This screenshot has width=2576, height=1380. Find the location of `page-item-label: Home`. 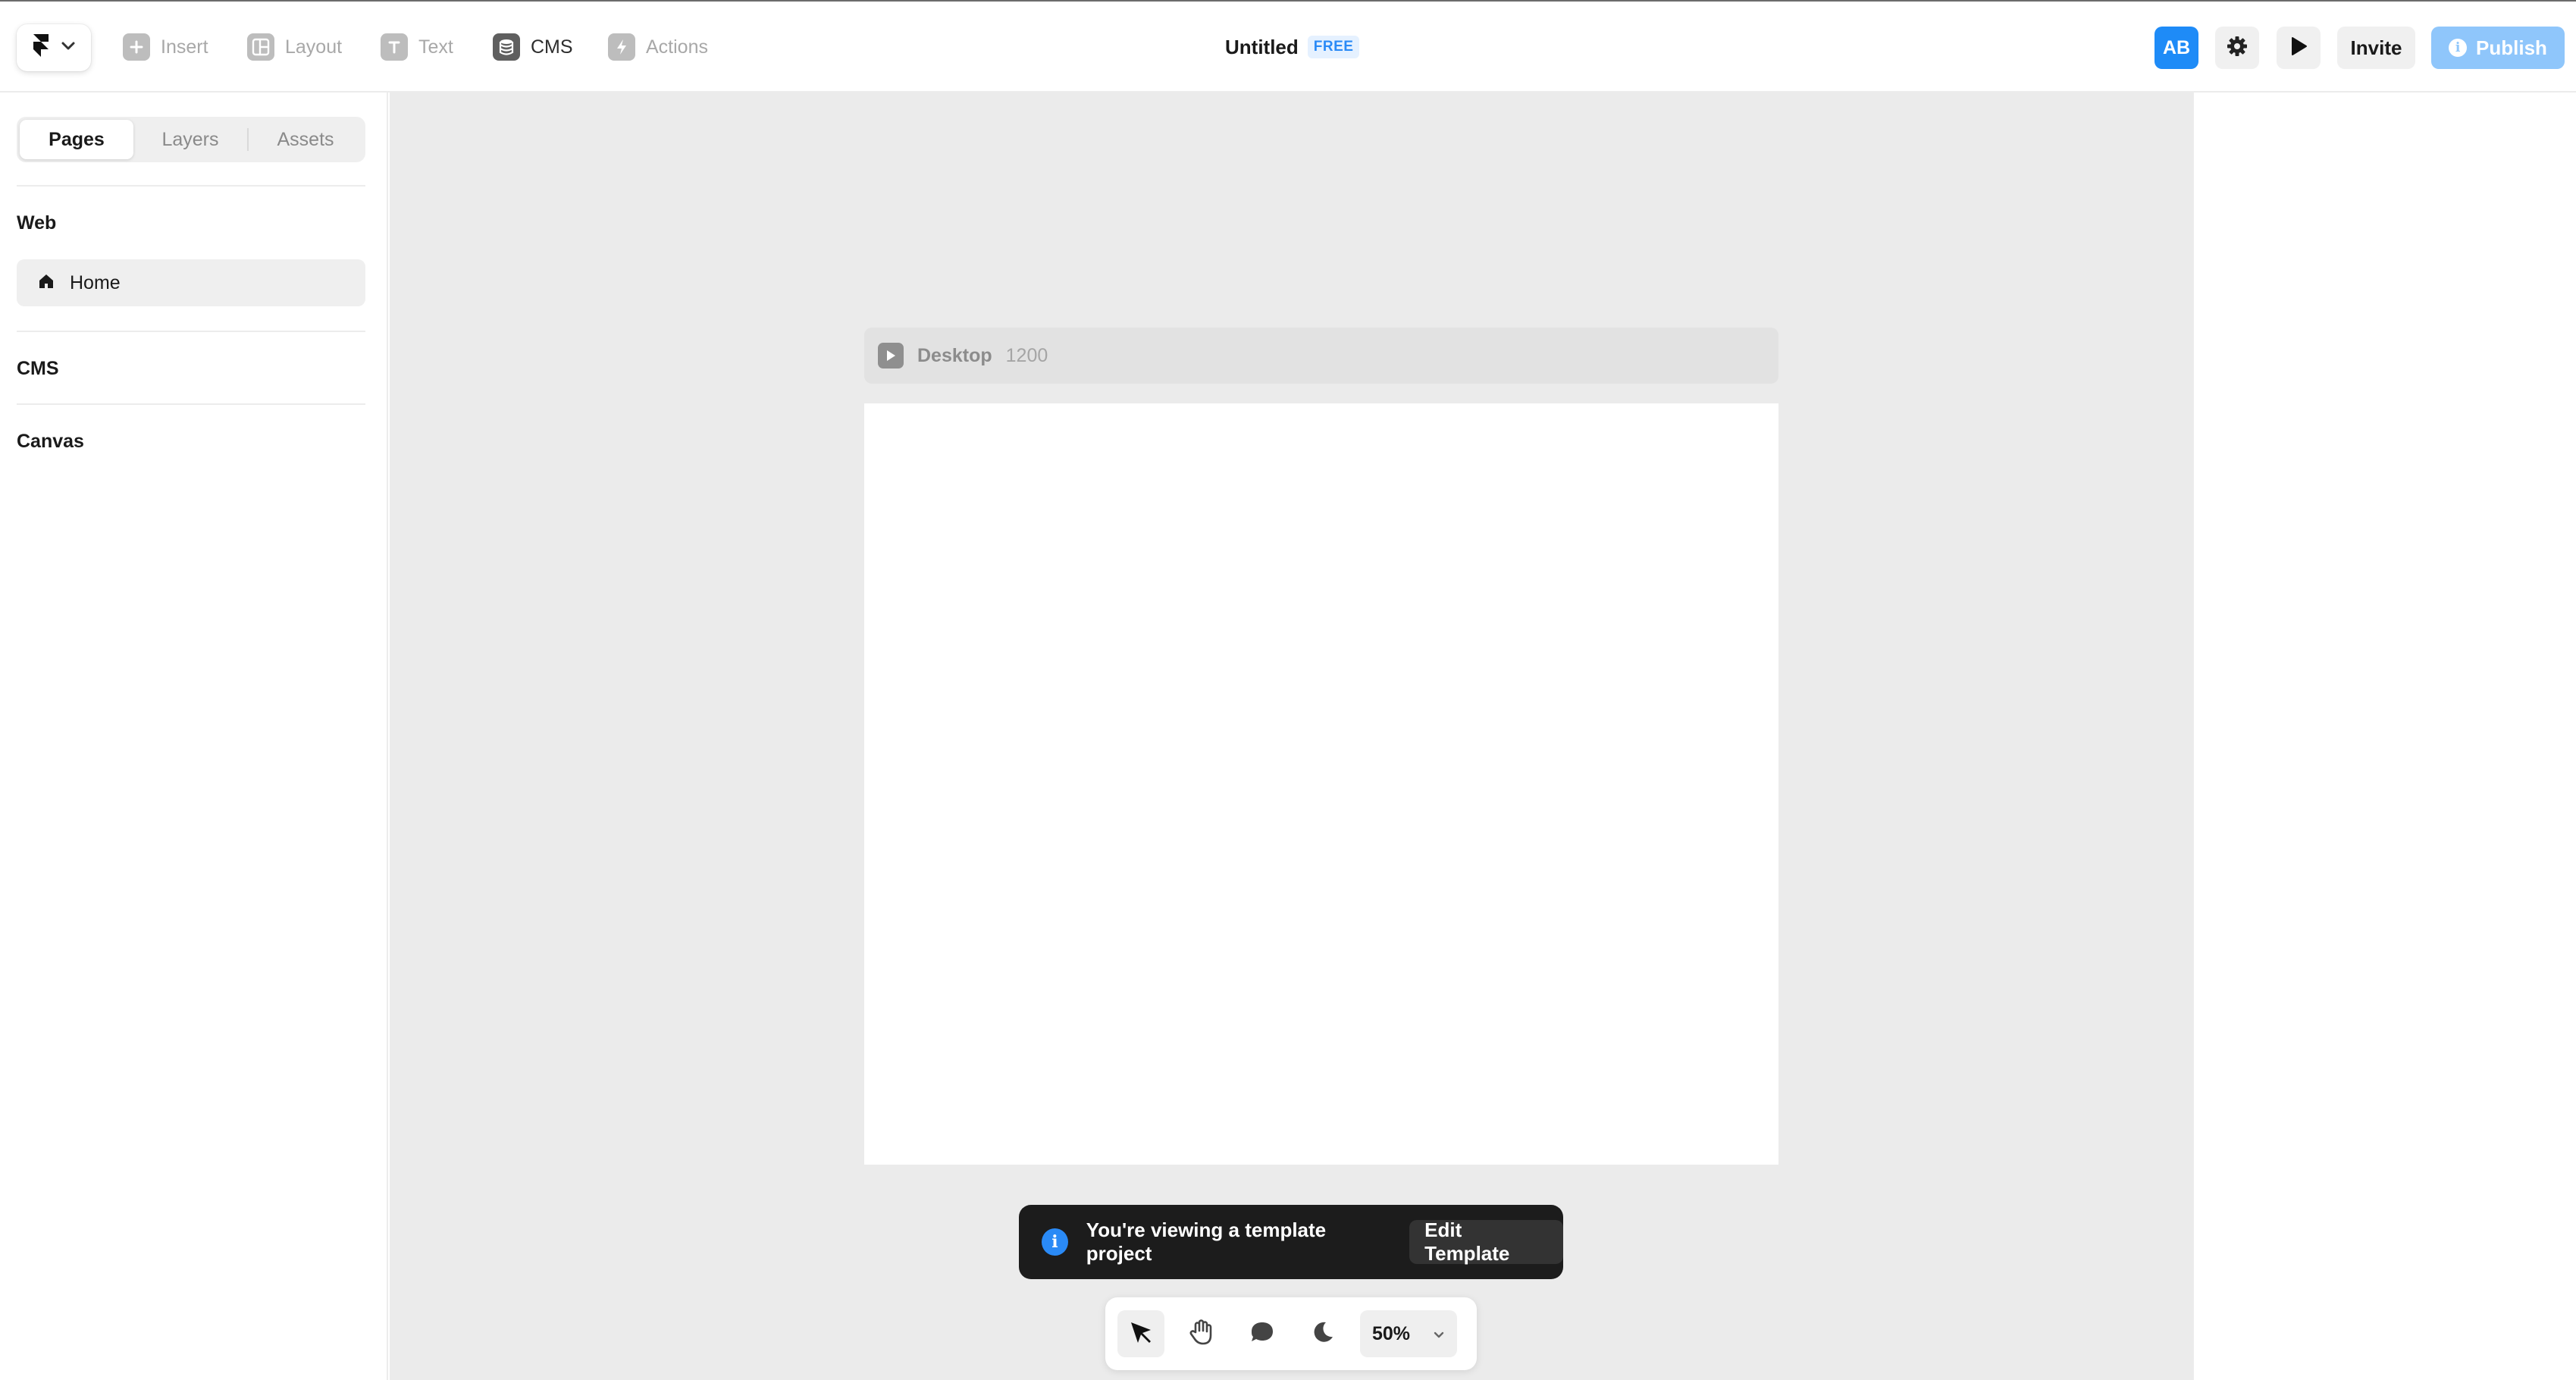

page-item-label: Home is located at coordinates (95, 282).